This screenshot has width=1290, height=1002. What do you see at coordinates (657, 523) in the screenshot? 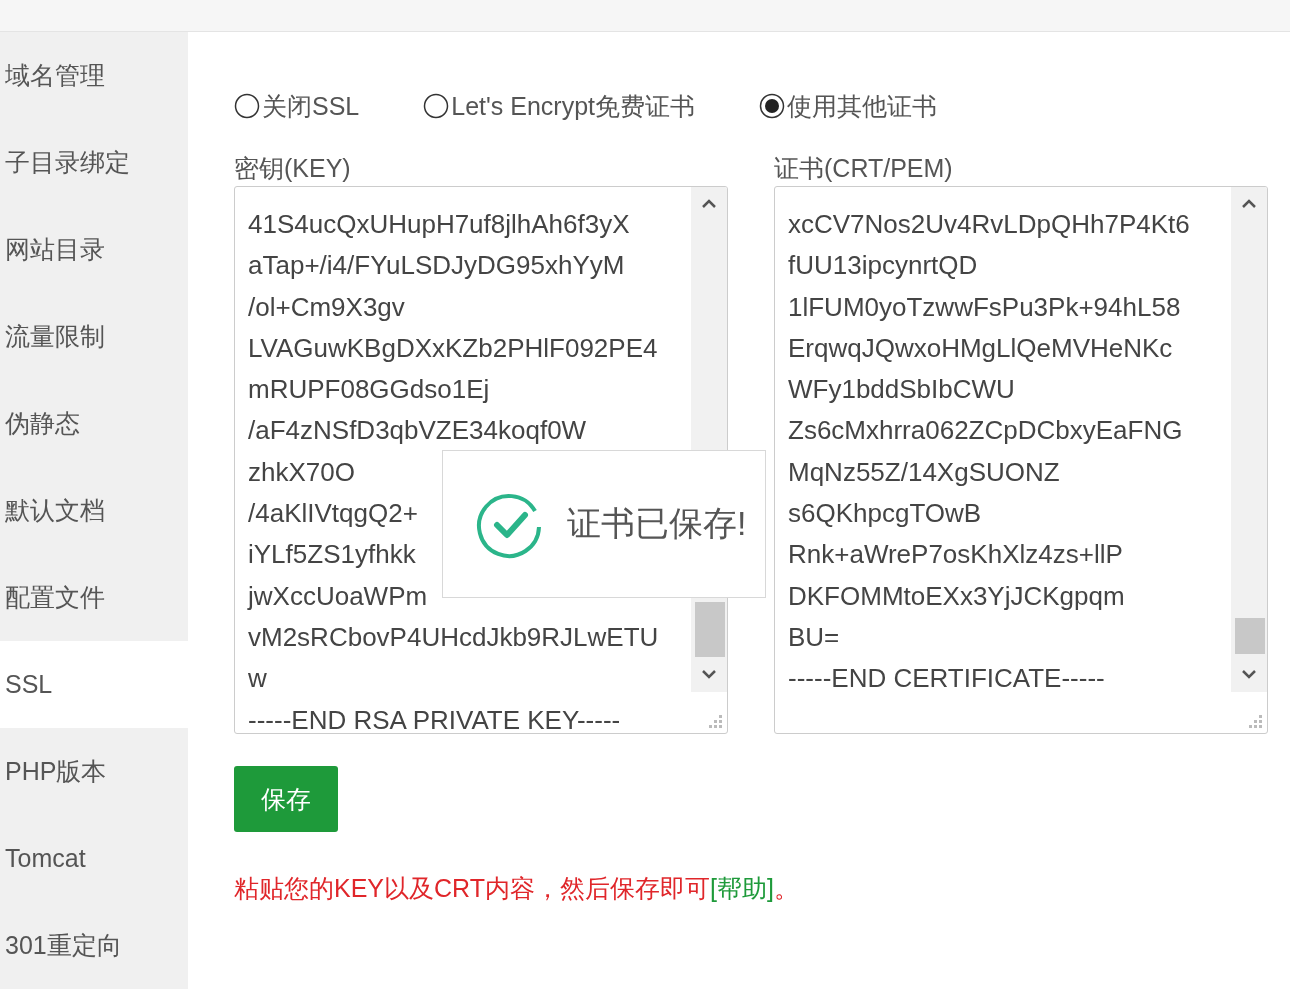
I see `toast-message: 证书已保存!` at bounding box center [657, 523].